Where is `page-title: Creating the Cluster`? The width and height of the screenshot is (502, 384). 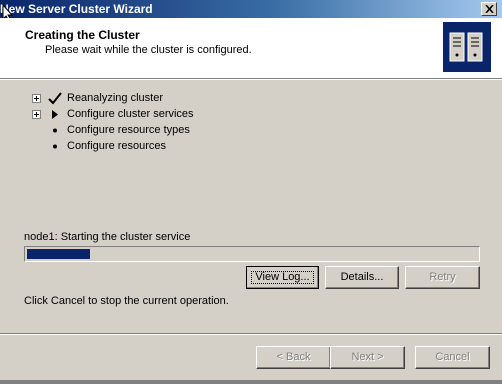 page-title: Creating the Cluster is located at coordinates (82, 35).